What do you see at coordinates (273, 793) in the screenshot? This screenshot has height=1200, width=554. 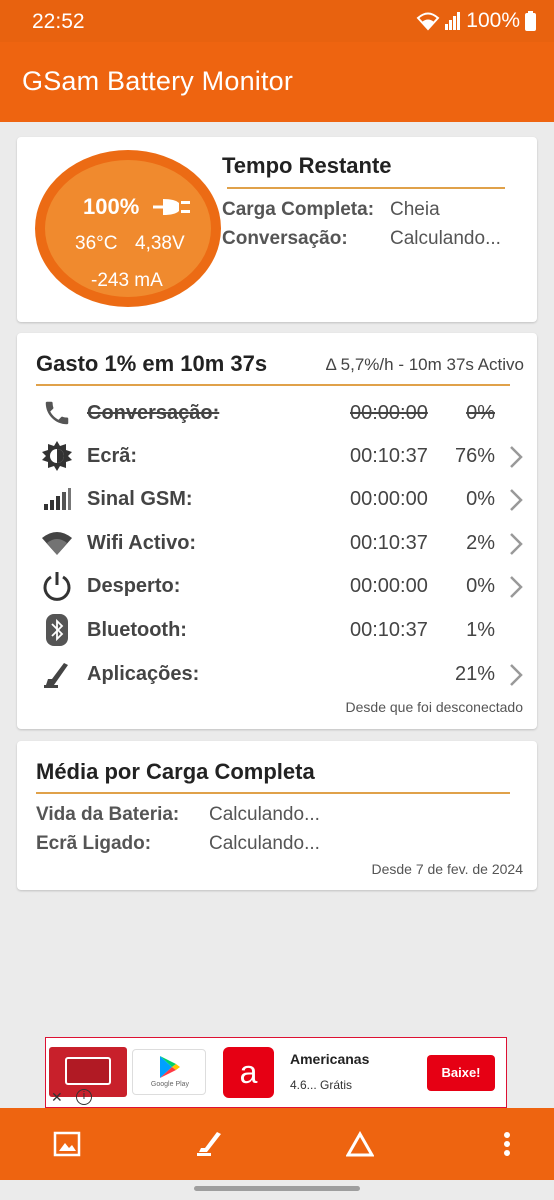 I see `average-divider` at bounding box center [273, 793].